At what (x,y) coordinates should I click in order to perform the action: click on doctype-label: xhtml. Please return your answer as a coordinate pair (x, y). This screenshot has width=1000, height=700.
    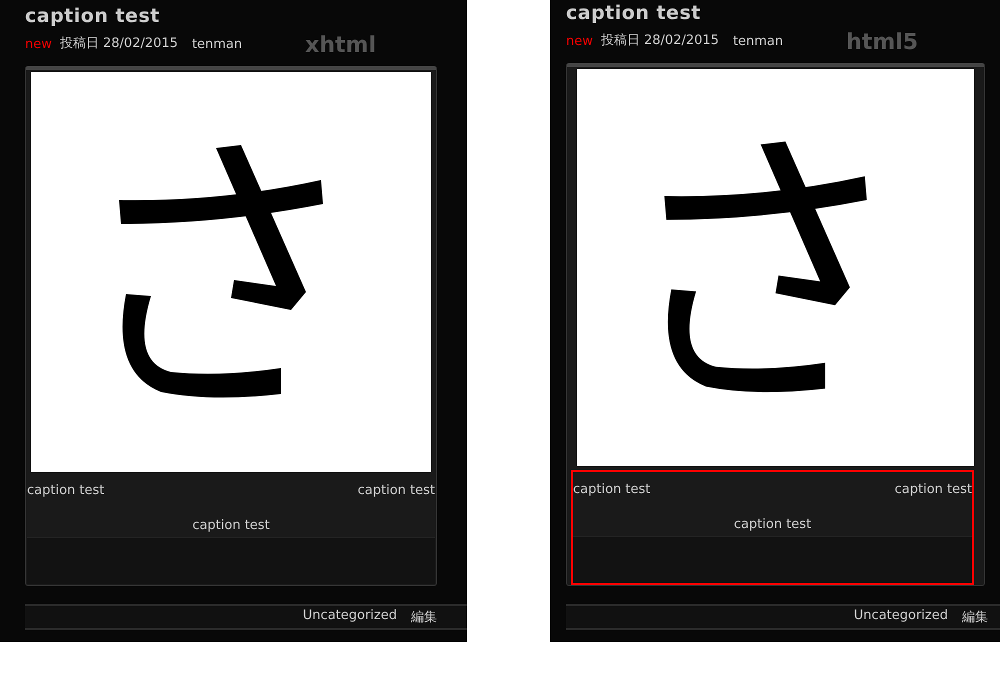
    Looking at the image, I should click on (340, 45).